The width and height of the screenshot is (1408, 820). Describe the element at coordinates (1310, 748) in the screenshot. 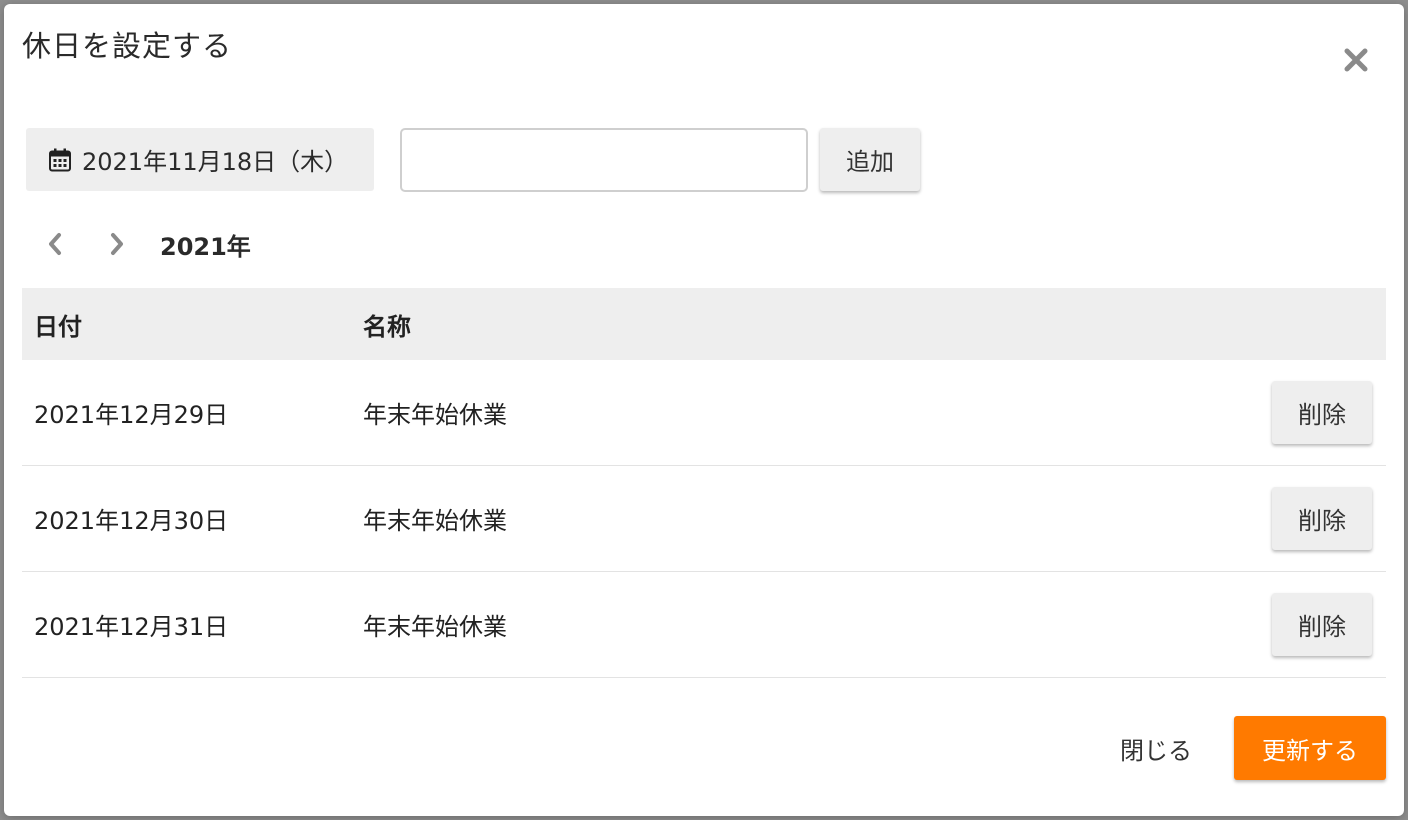

I see `update-button: 更新する` at that location.